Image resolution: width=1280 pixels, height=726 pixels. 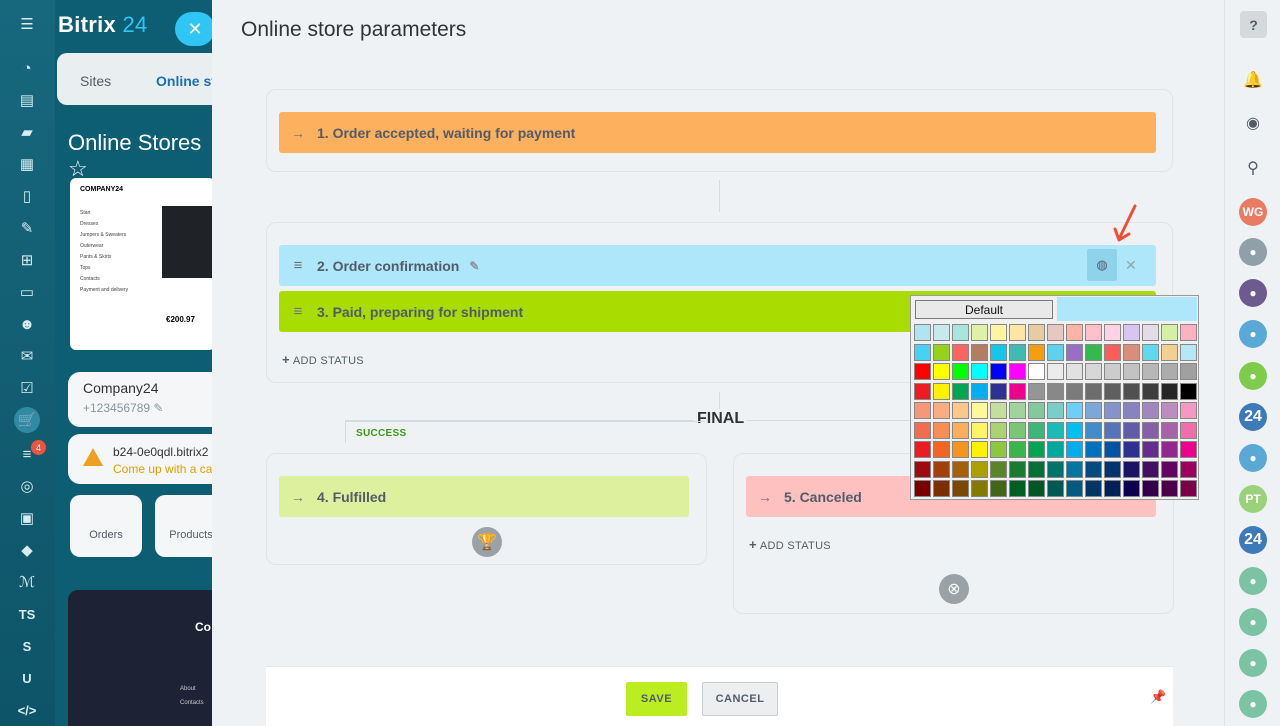 What do you see at coordinates (27, 550) in the screenshot?
I see `box-icon: ◆` at bounding box center [27, 550].